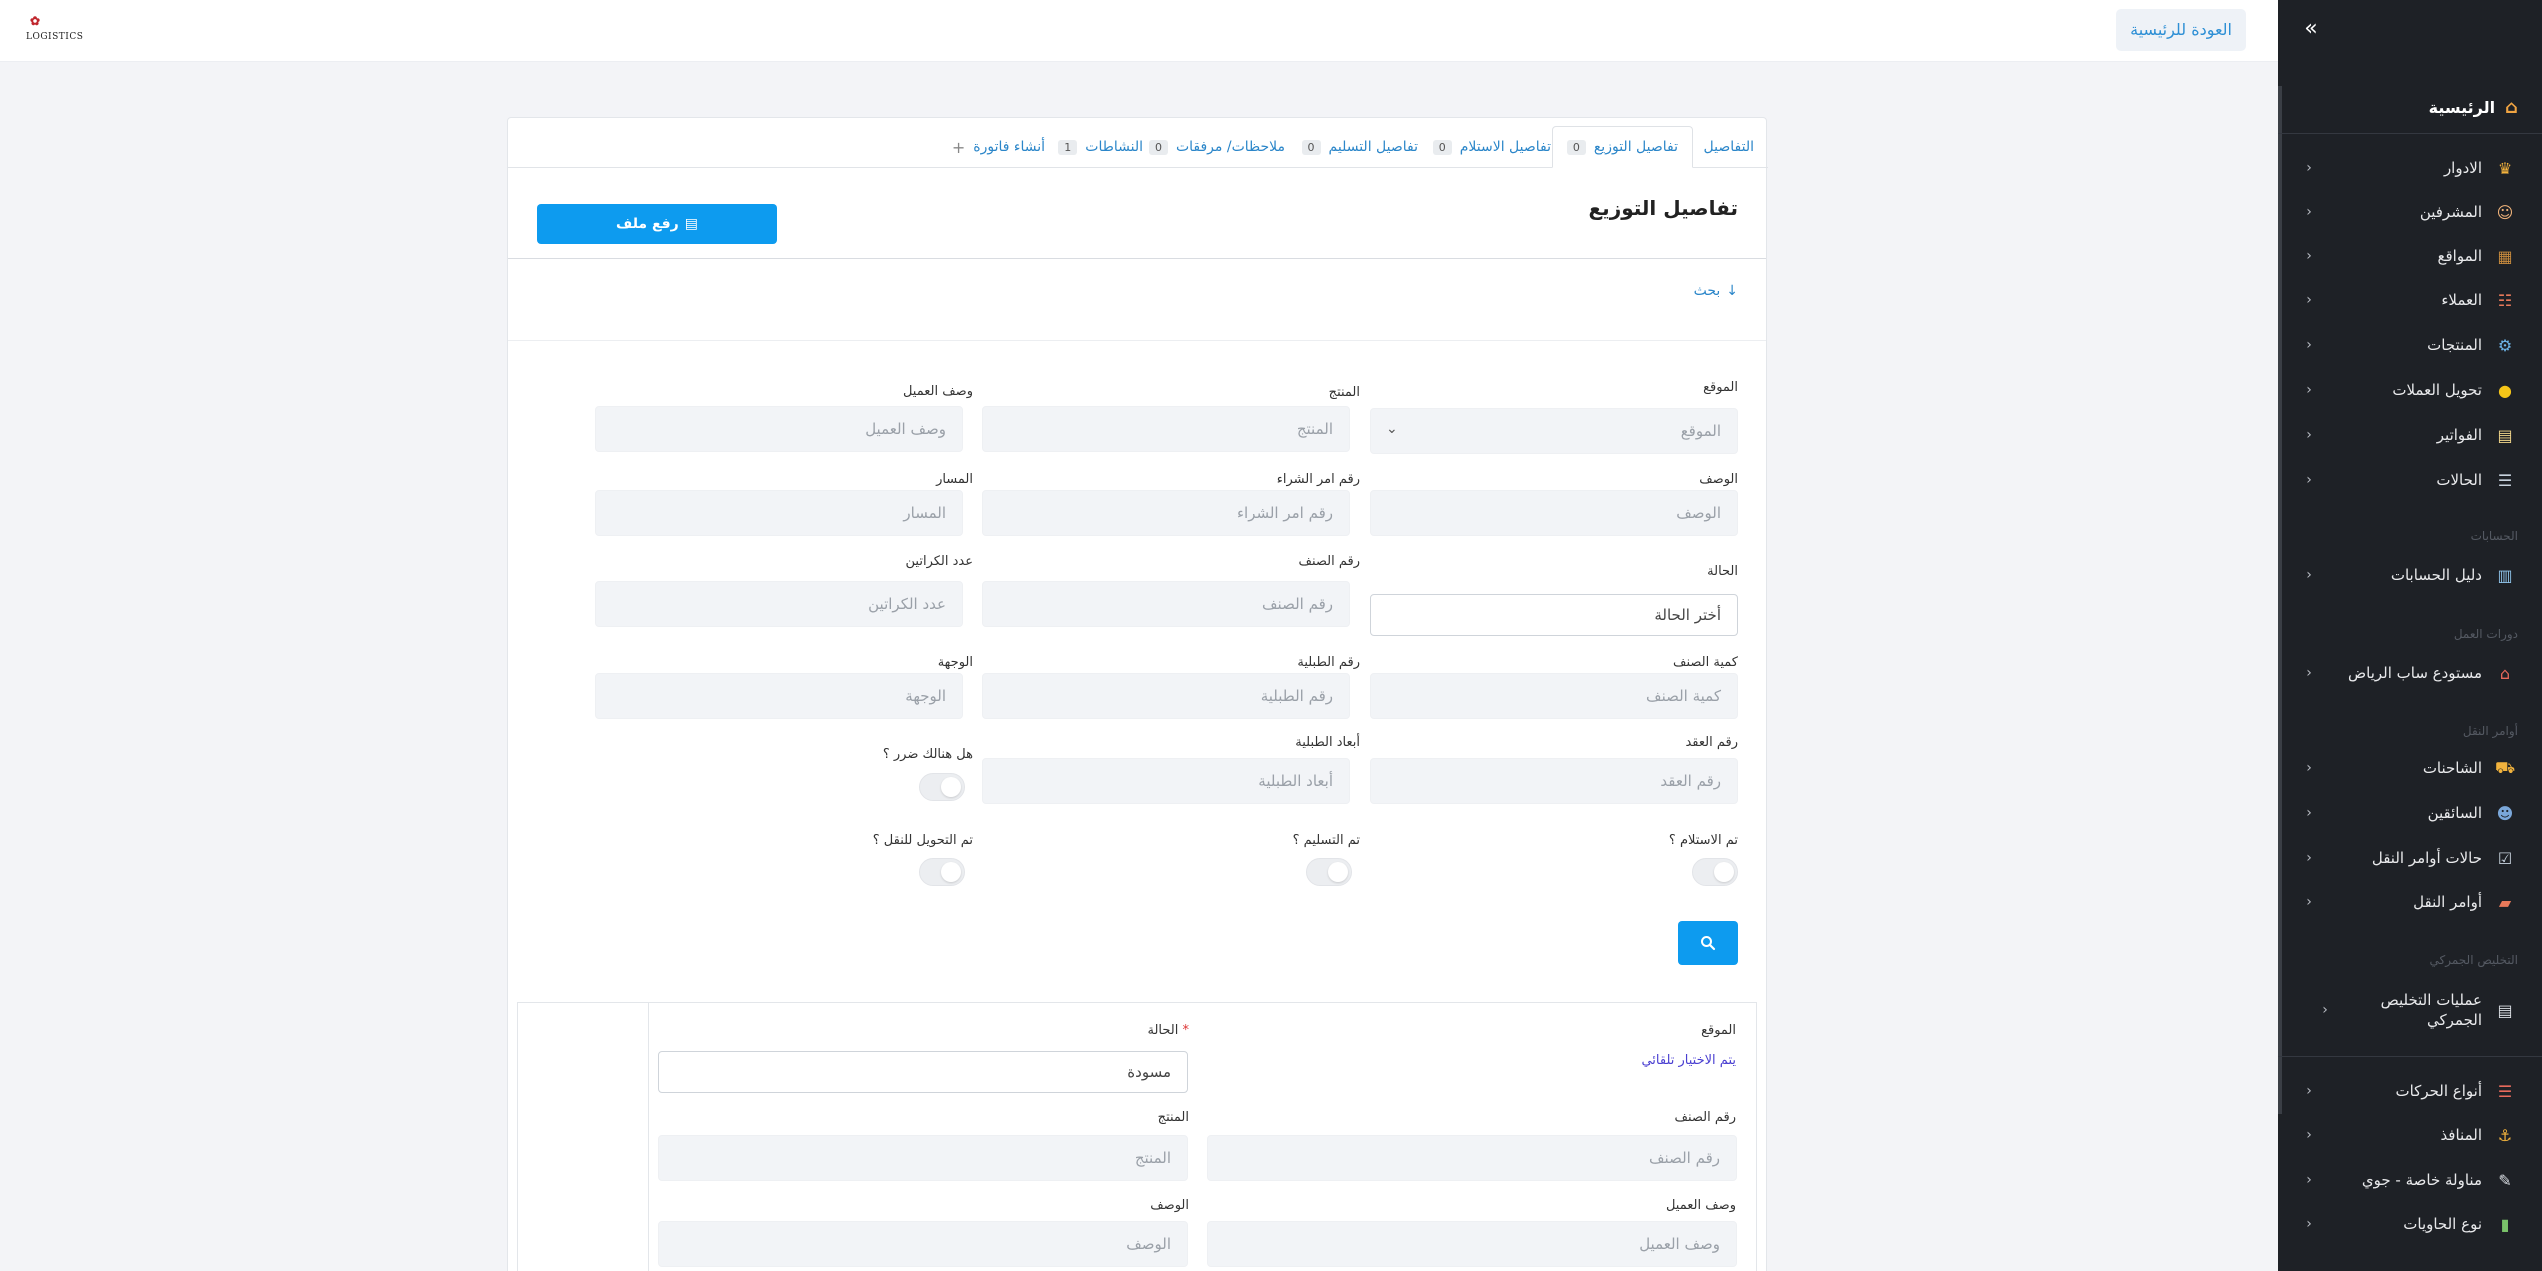 The width and height of the screenshot is (2542, 1271). Describe the element at coordinates (942, 787) in the screenshot. I see `damage-toggle` at that location.